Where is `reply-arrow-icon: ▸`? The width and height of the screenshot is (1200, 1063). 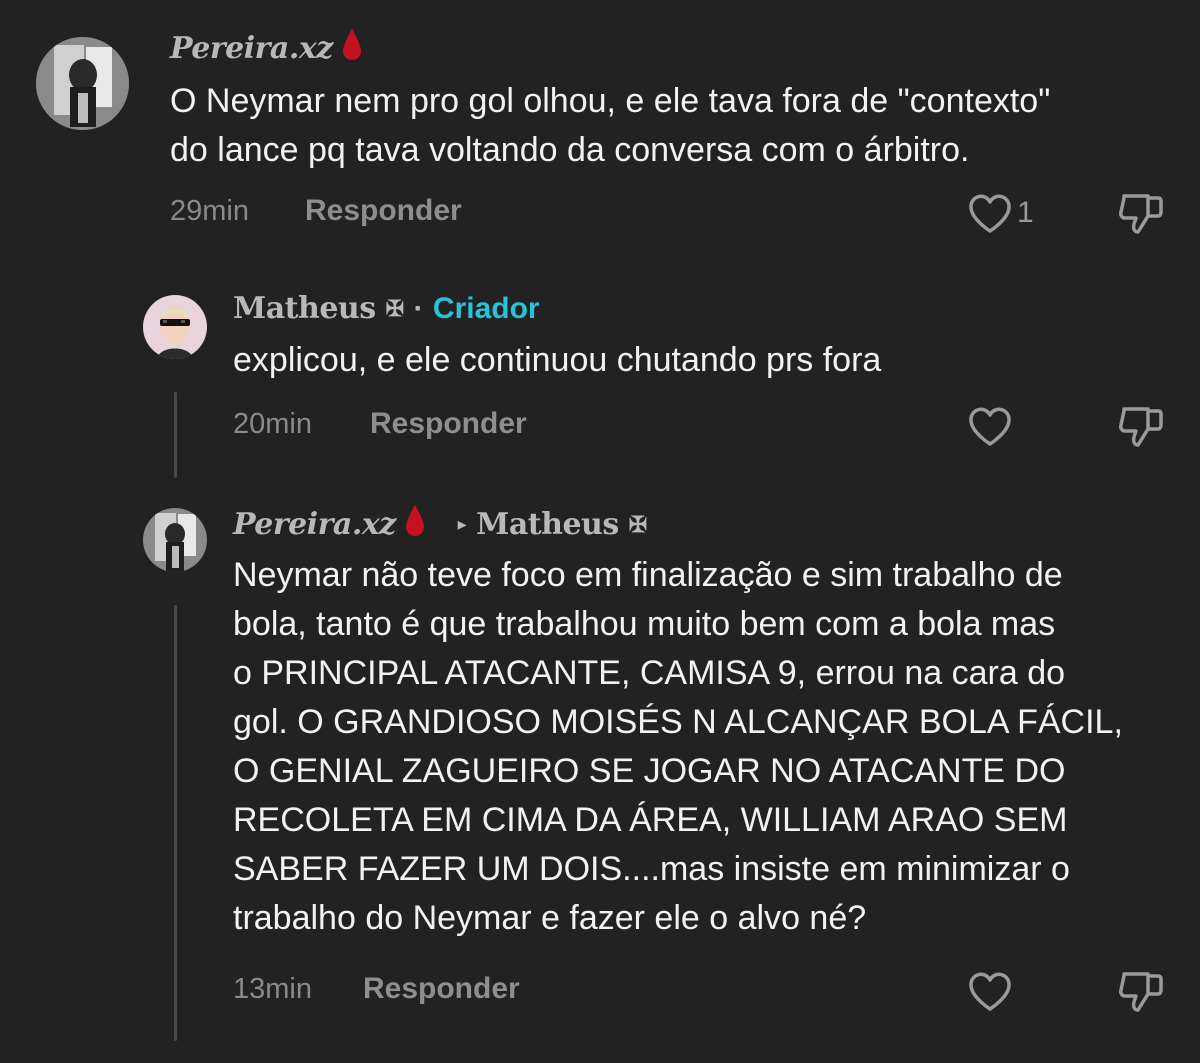
reply-arrow-icon: ▸ is located at coordinates (462, 524).